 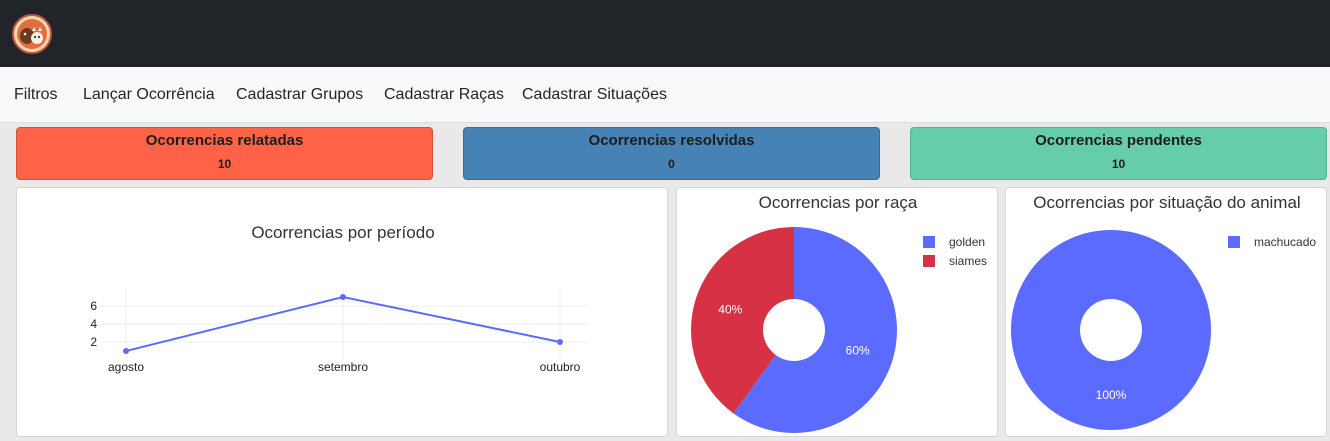 What do you see at coordinates (730, 309) in the screenshot?
I see `pie-percent-label: 40%` at bounding box center [730, 309].